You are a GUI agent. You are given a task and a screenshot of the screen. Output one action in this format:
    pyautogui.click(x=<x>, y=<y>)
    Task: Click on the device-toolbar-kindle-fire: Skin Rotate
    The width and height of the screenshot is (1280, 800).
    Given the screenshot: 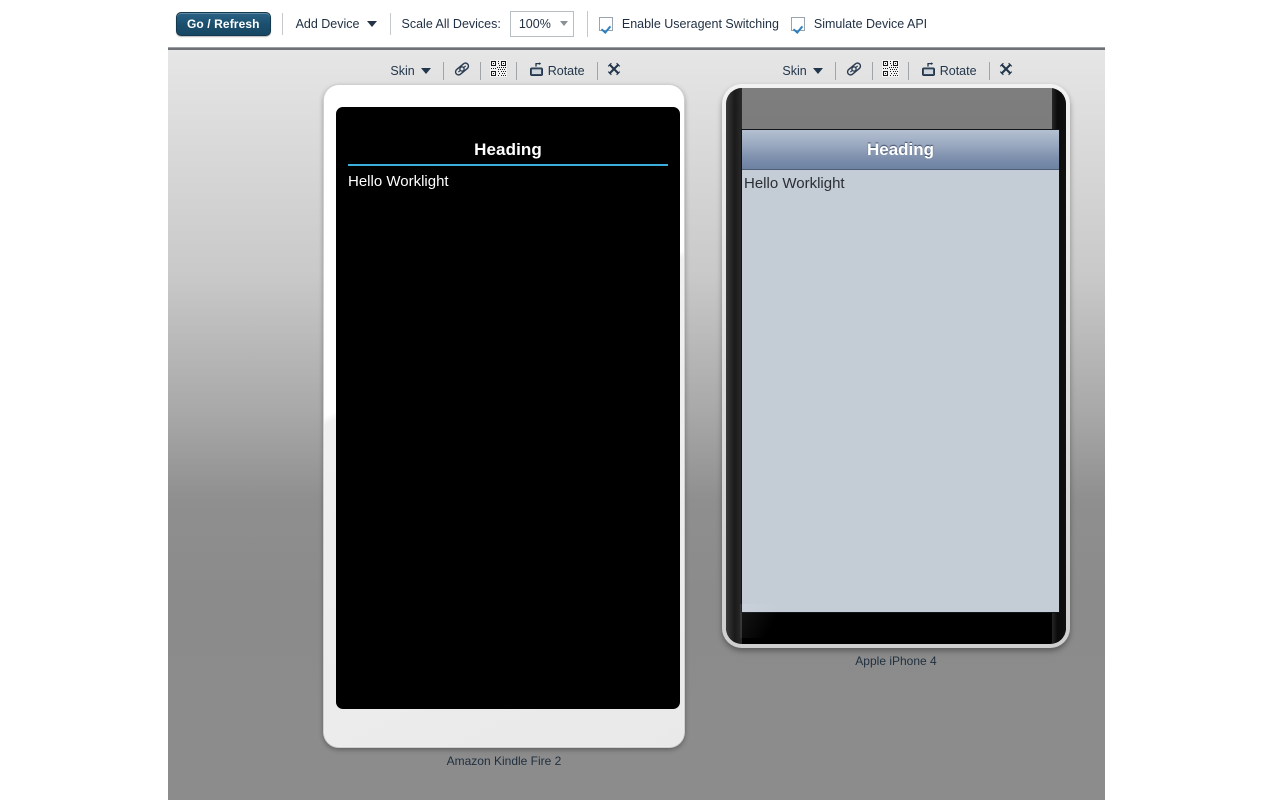 What is the action you would take?
    pyautogui.click(x=504, y=71)
    